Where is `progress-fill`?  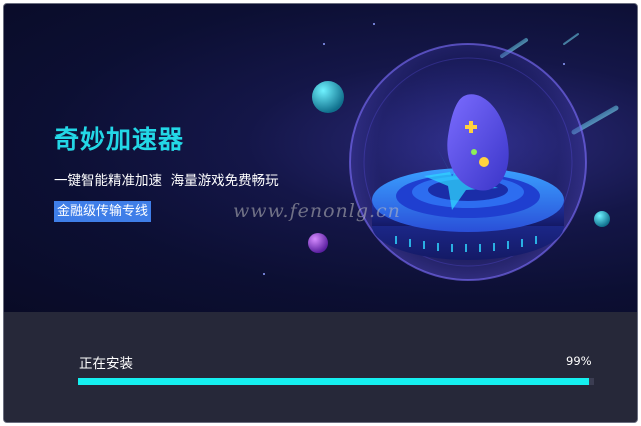
progress-fill is located at coordinates (333, 381).